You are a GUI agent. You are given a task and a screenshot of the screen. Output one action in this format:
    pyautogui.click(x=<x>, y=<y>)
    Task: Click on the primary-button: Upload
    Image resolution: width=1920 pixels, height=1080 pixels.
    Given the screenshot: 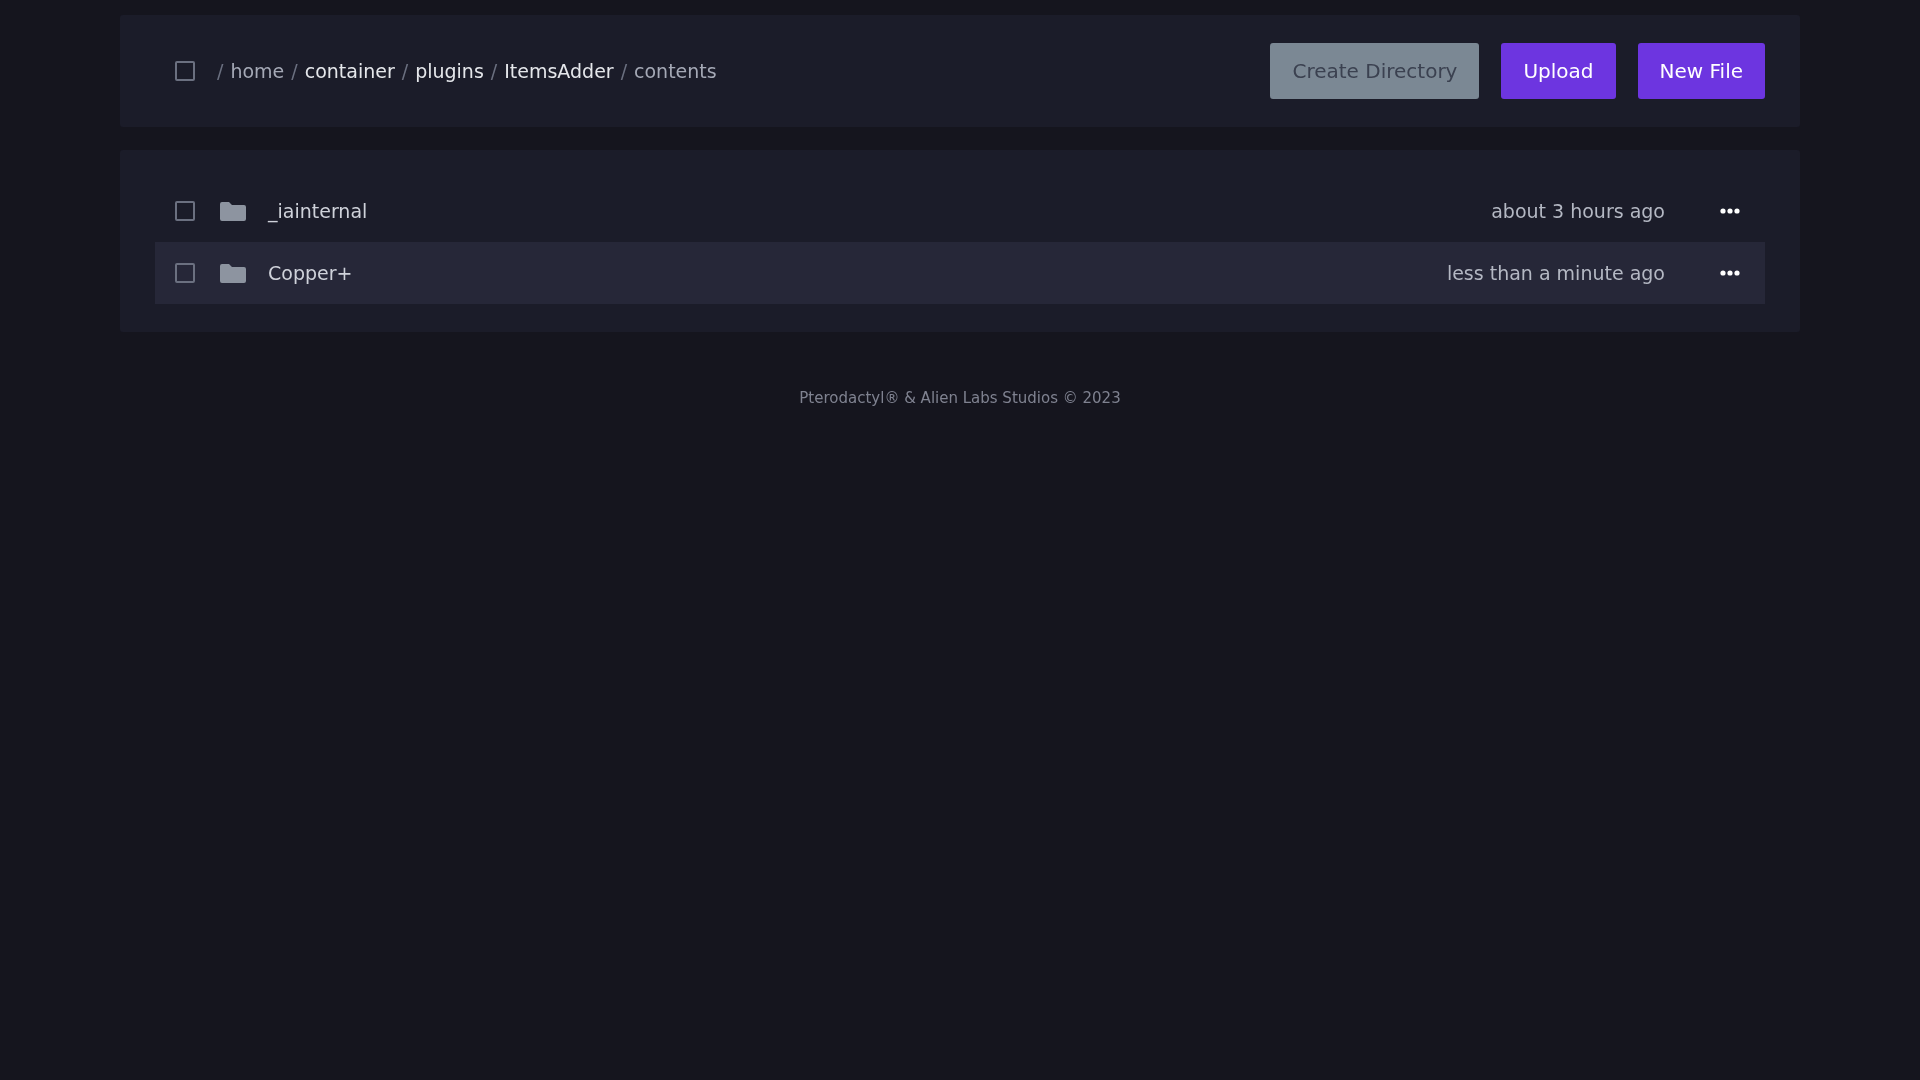 What is the action you would take?
    pyautogui.click(x=1558, y=71)
    